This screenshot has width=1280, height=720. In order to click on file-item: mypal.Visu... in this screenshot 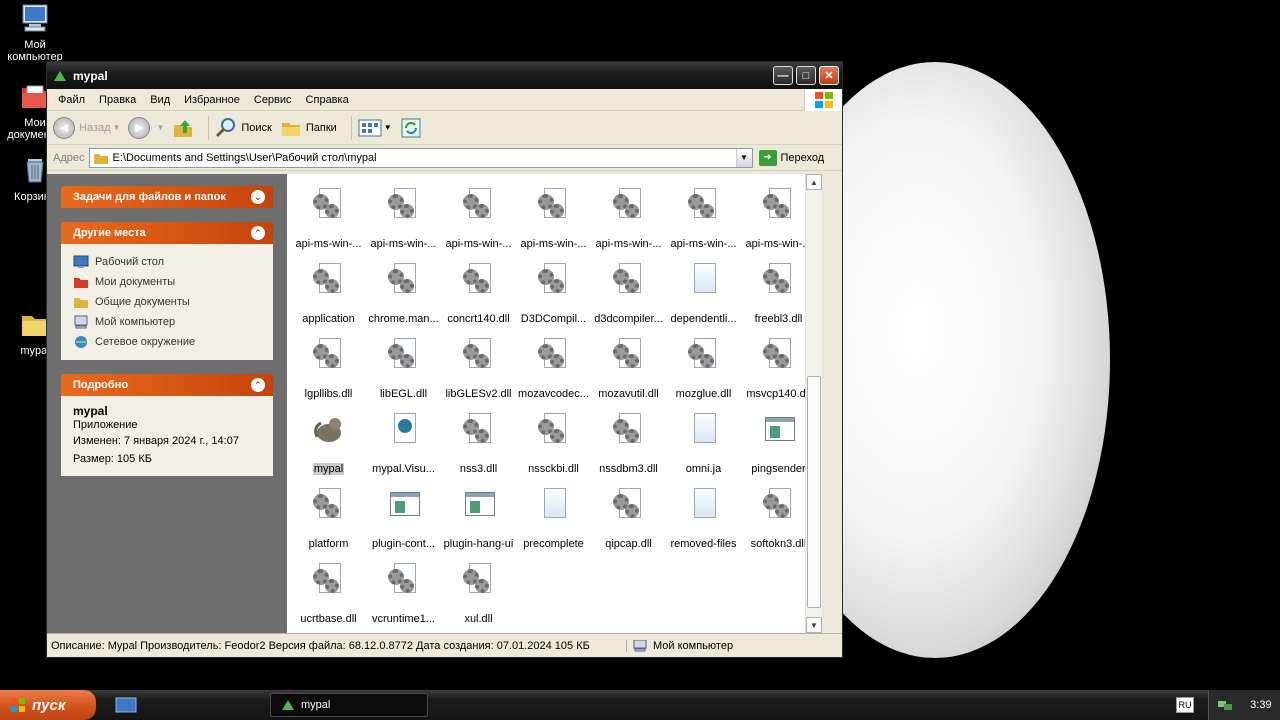, I will do `click(403, 448)`.